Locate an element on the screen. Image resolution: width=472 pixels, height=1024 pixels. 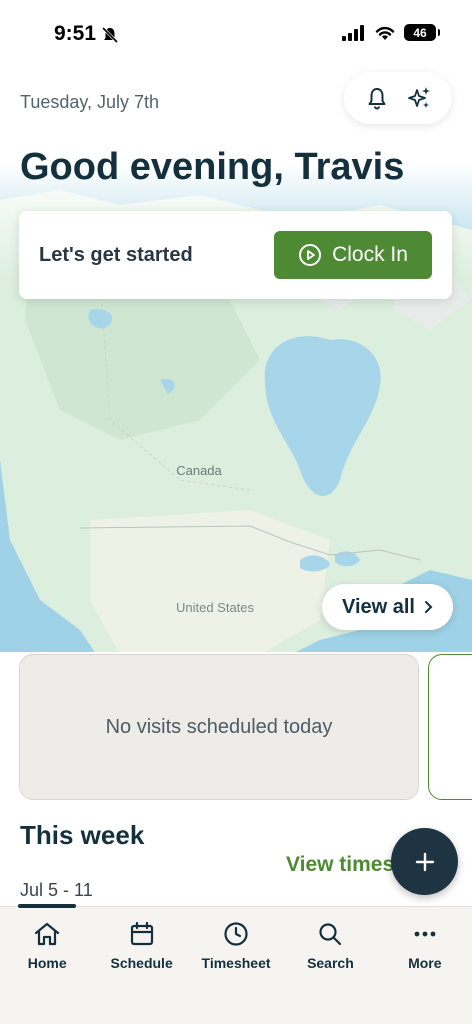
active-tab-indicator is located at coordinates (47, 906).